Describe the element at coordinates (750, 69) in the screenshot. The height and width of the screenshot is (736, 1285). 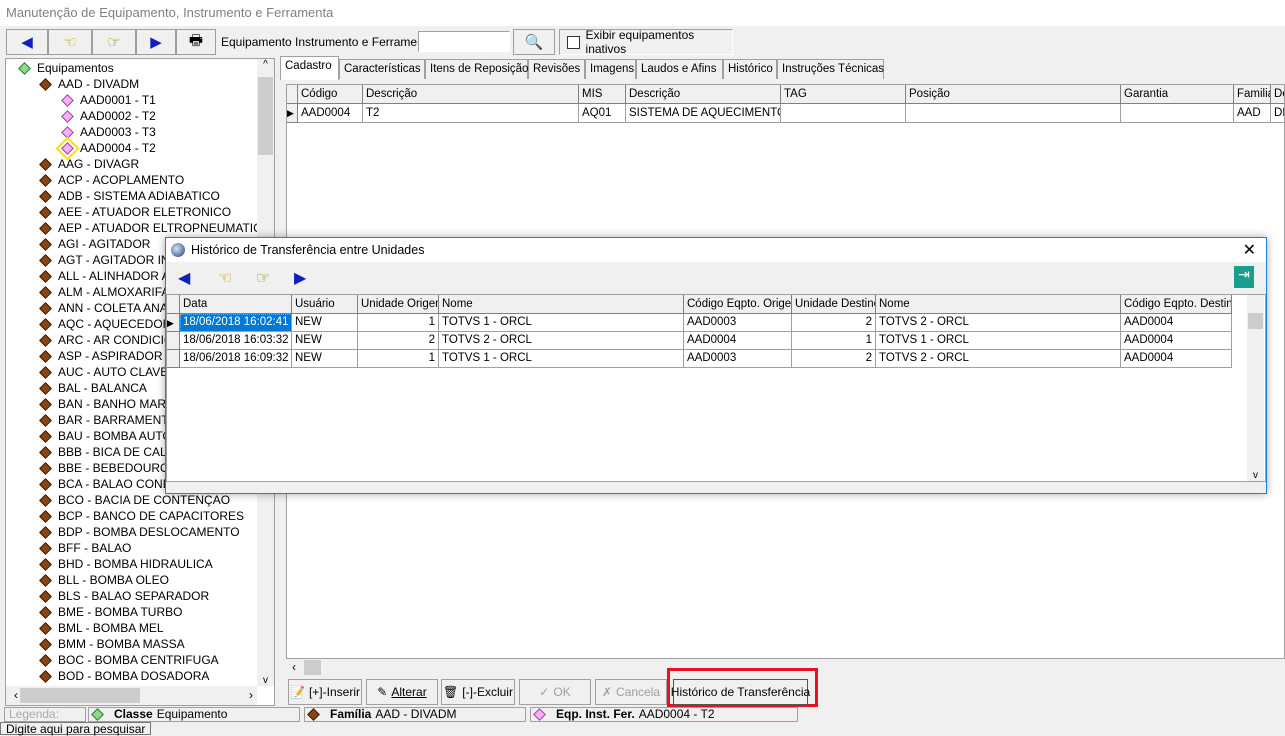
I see `tab-6: Histórico` at that location.